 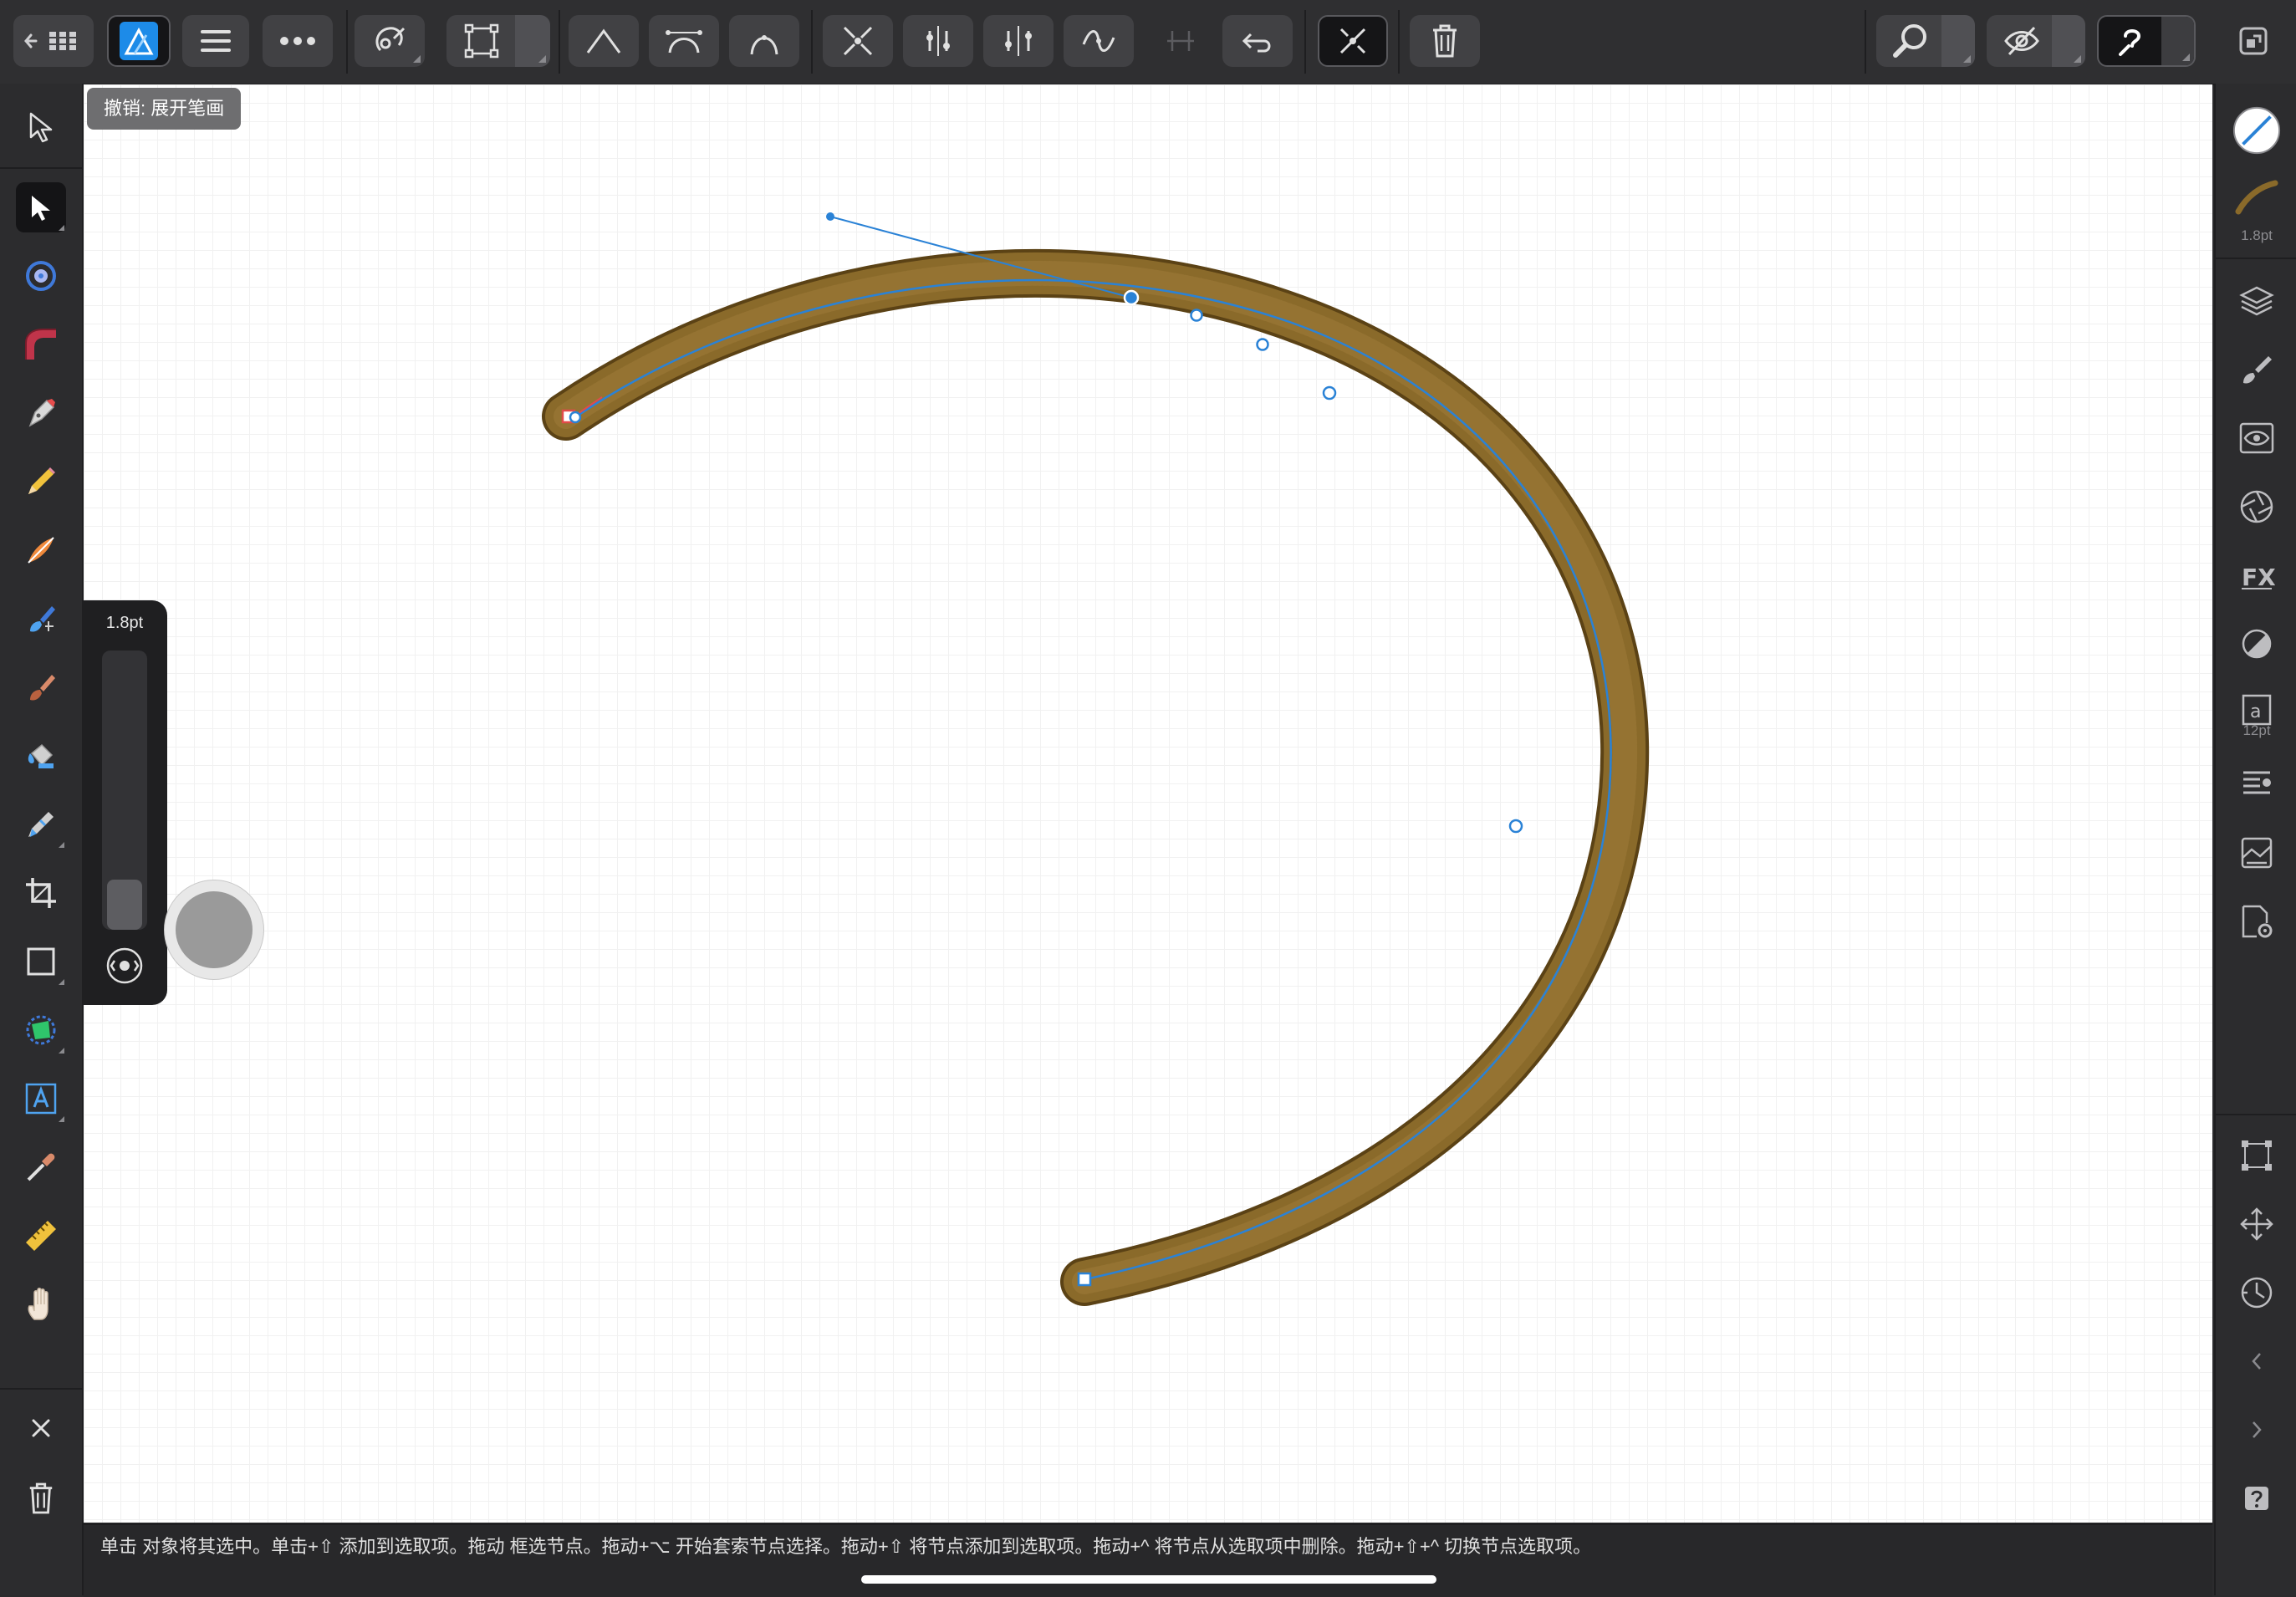 I want to click on stroke-width-label: 1.8pt, so click(x=2257, y=235).